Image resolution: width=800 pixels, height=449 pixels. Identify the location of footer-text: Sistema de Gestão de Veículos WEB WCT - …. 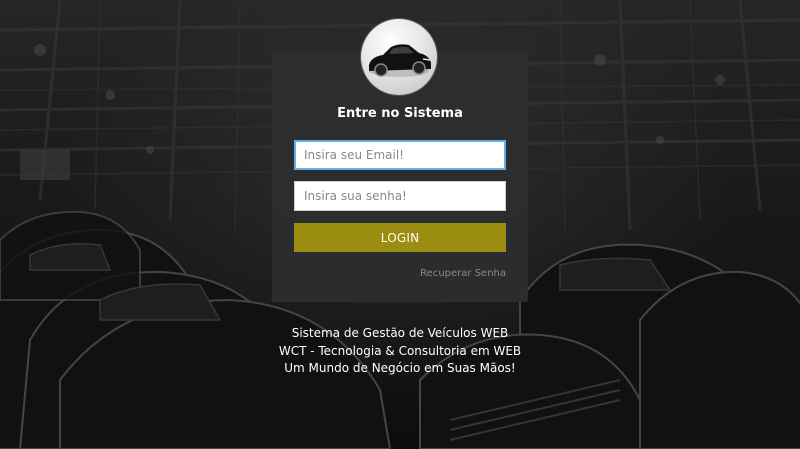
(400, 351).